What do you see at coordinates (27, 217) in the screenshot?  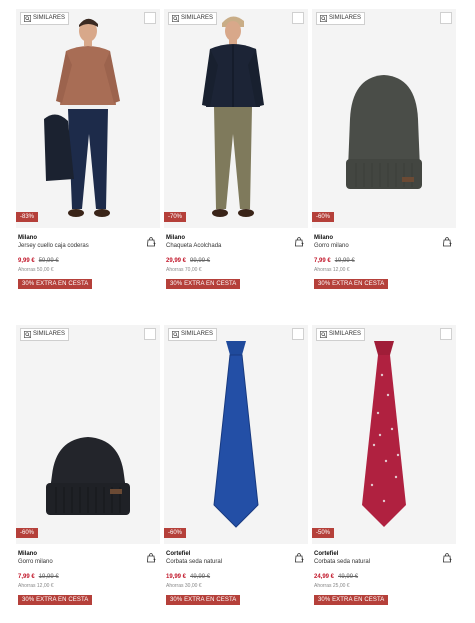 I see `discount-badge: -83%` at bounding box center [27, 217].